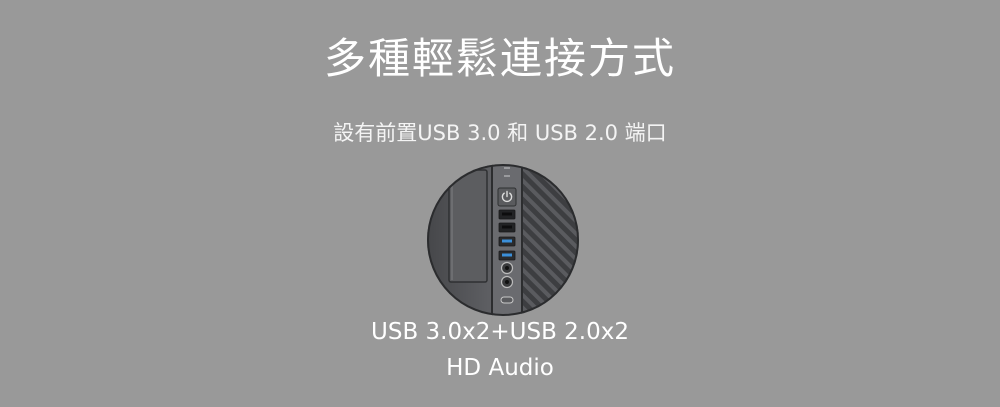 This screenshot has height=407, width=1000. Describe the element at coordinates (507, 268) in the screenshot. I see `headphone-jack` at that location.